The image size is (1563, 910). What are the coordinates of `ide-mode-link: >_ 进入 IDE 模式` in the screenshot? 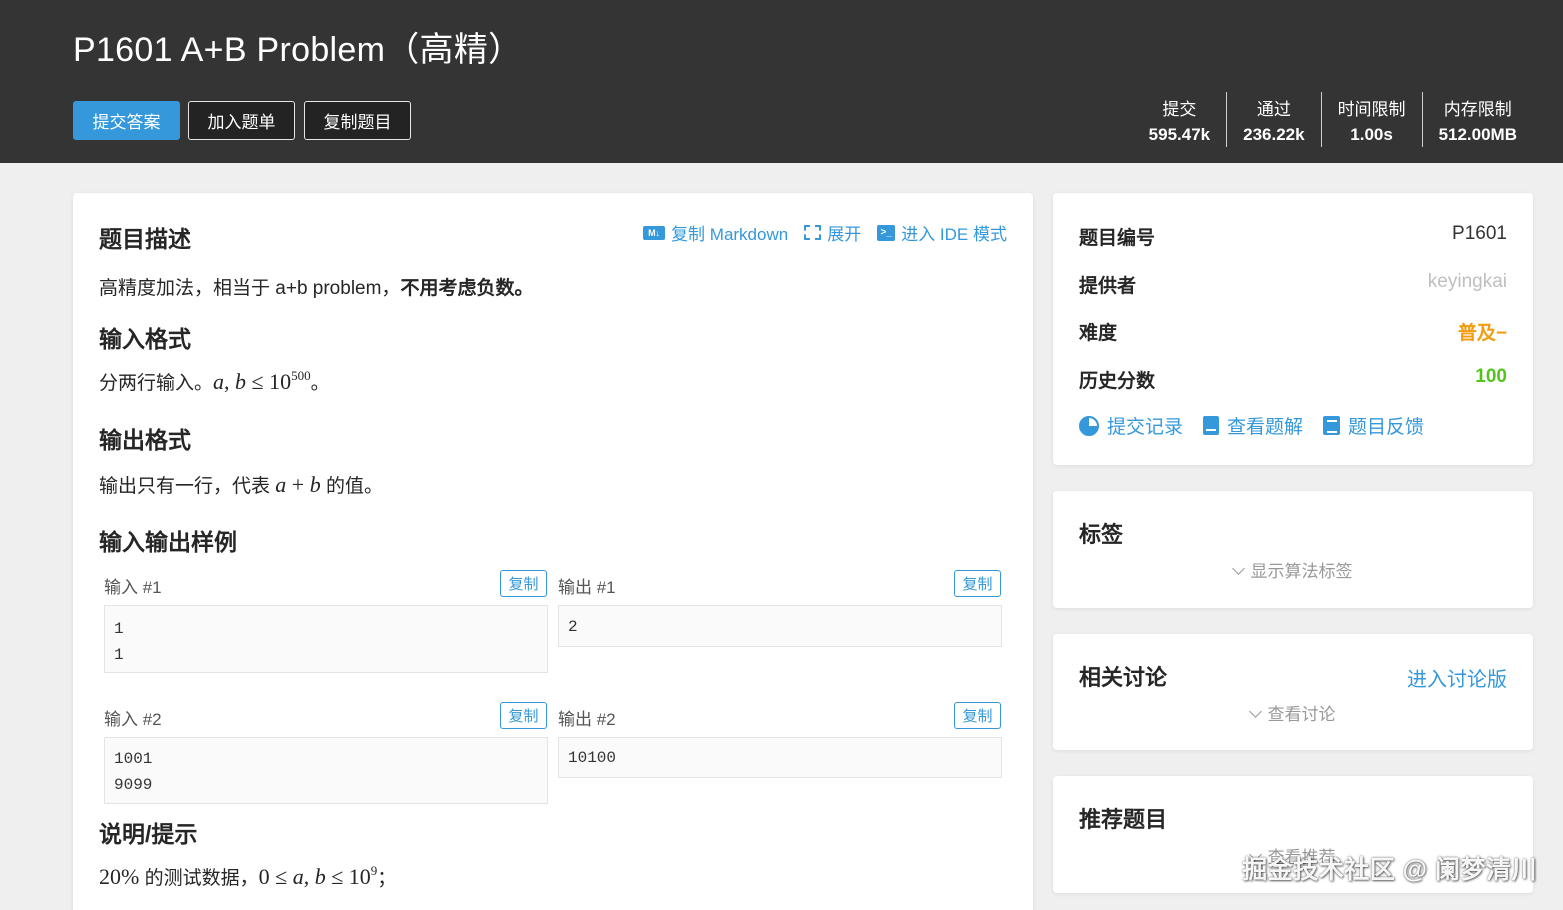 It's located at (942, 232).